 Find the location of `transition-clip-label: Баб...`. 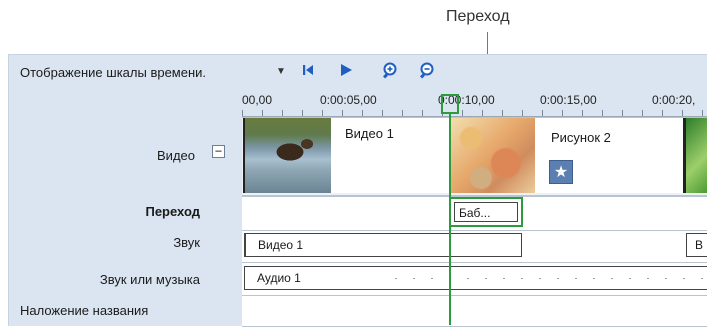

transition-clip-label: Баб... is located at coordinates (486, 212).